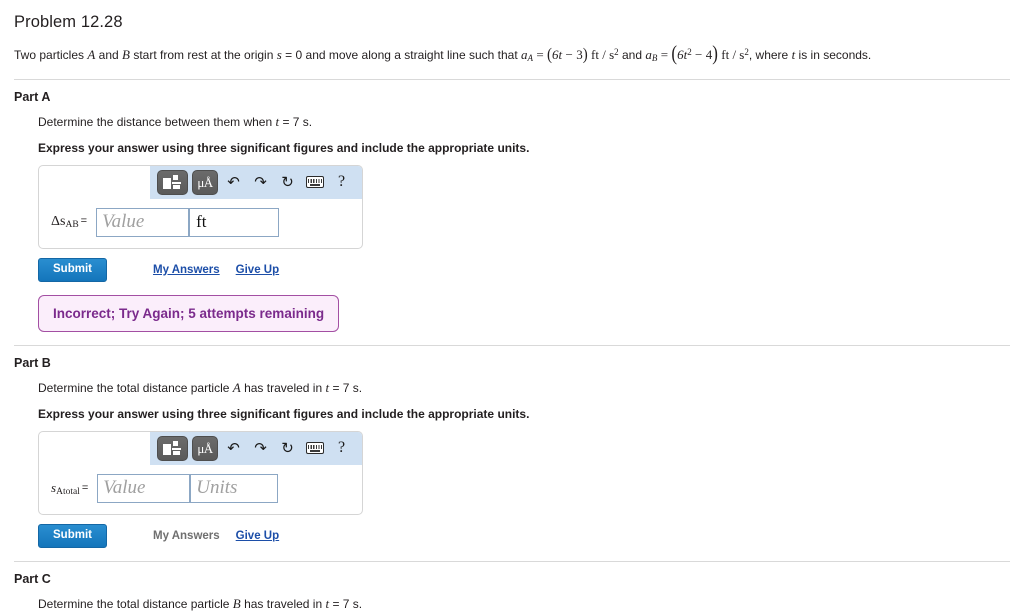  What do you see at coordinates (327, 603) in the screenshot?
I see `part-c-time-variable: t` at bounding box center [327, 603].